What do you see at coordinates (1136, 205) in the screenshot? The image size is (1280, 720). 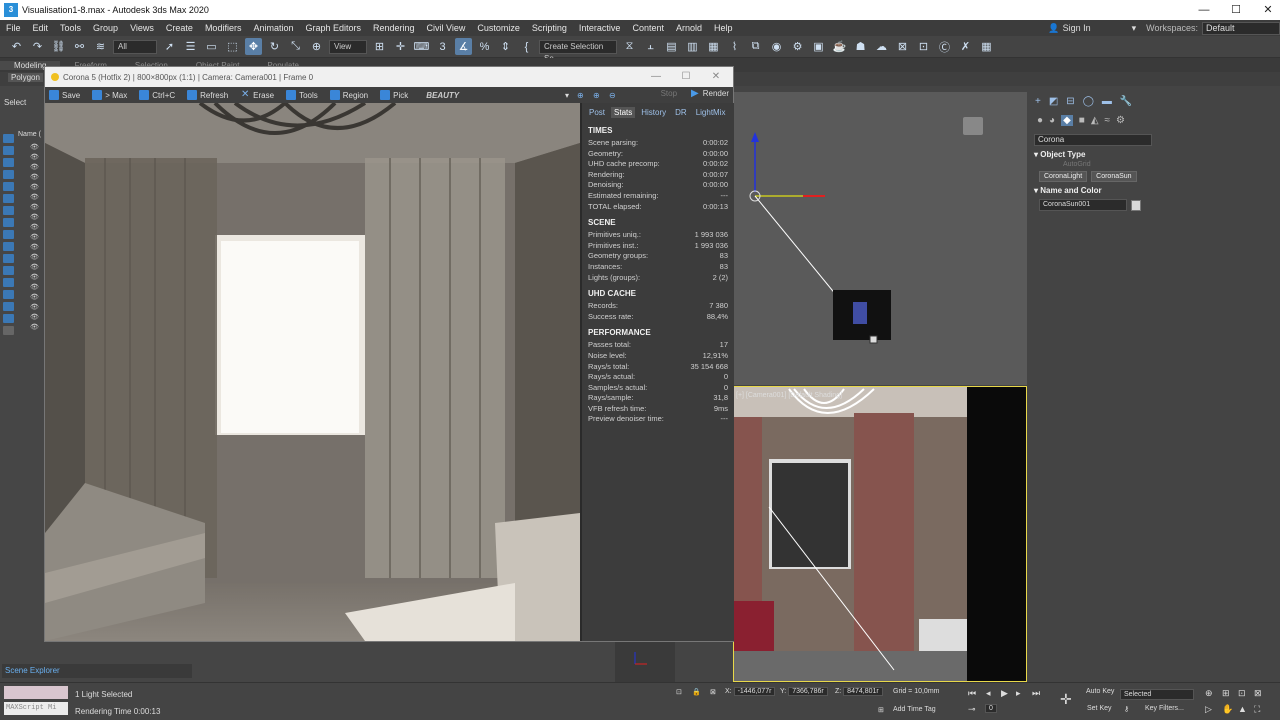 I see `object-color-swatch` at bounding box center [1136, 205].